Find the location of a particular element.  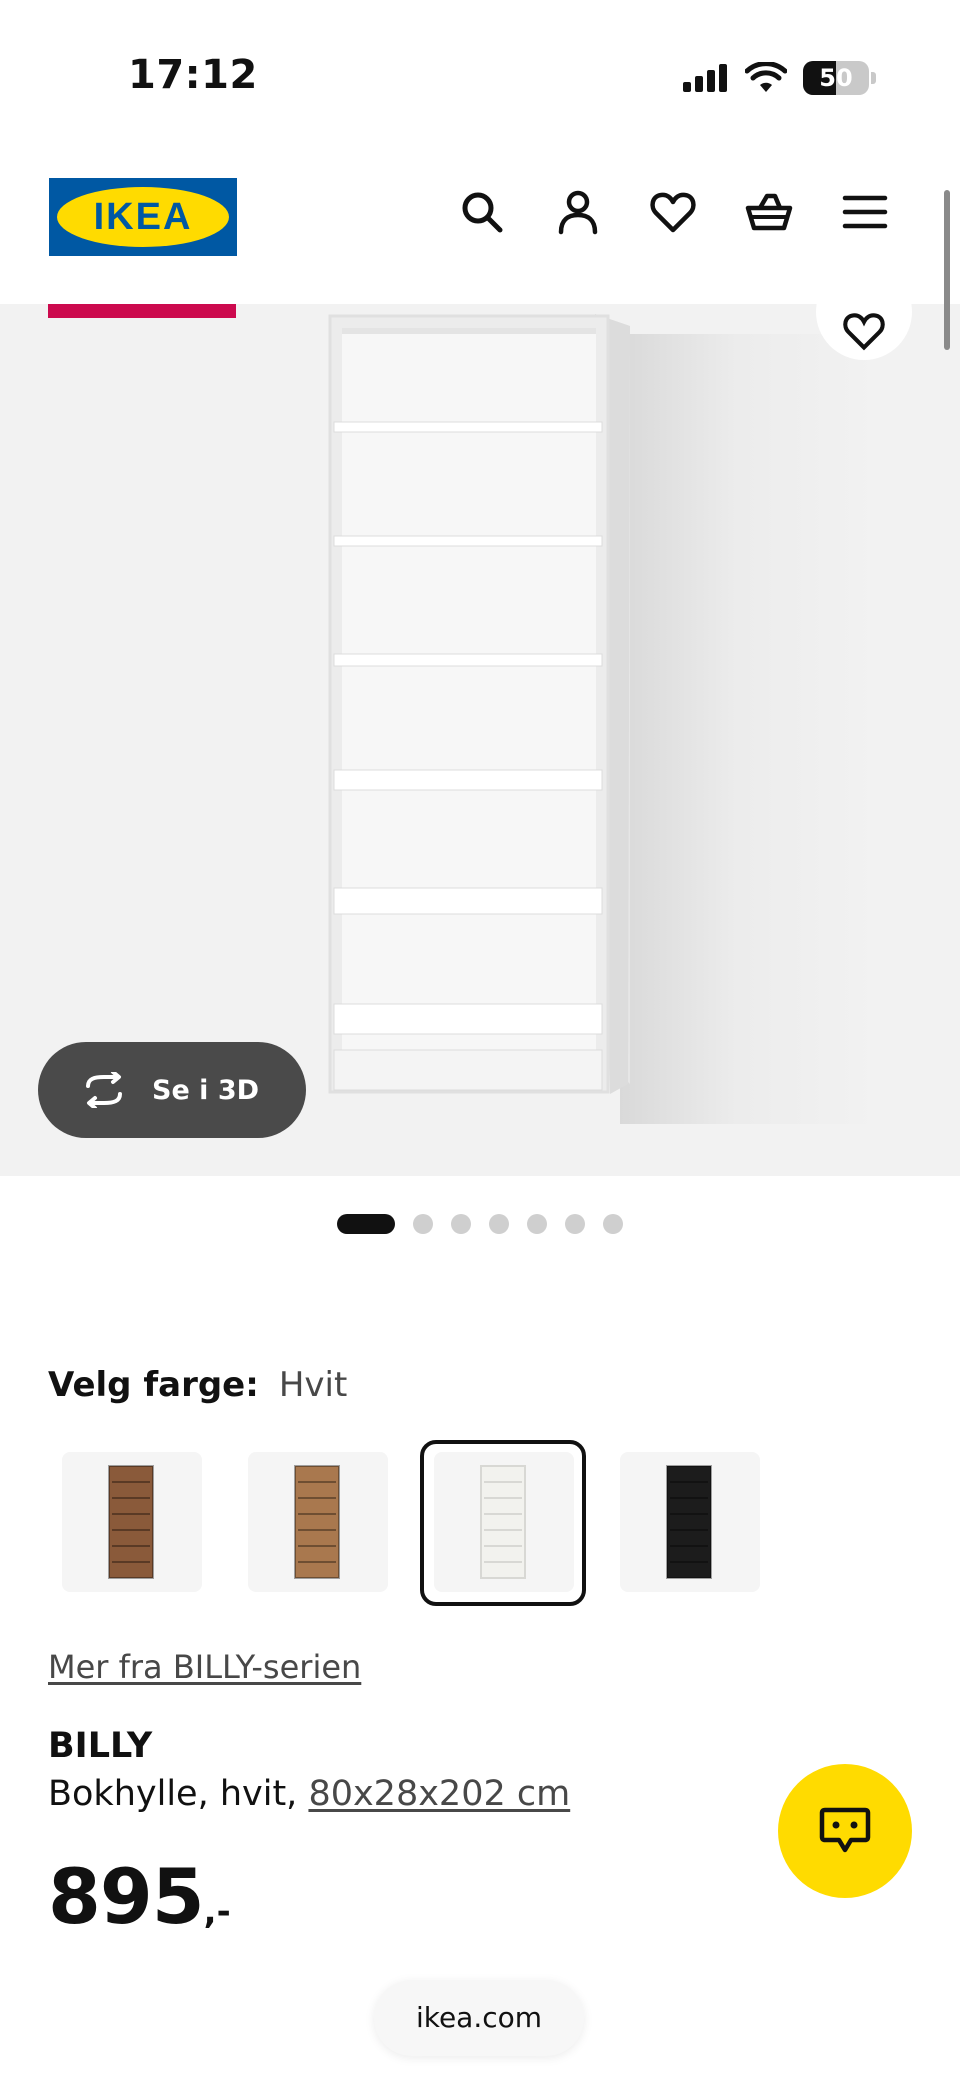

battery-icon: 50 is located at coordinates (836, 78).